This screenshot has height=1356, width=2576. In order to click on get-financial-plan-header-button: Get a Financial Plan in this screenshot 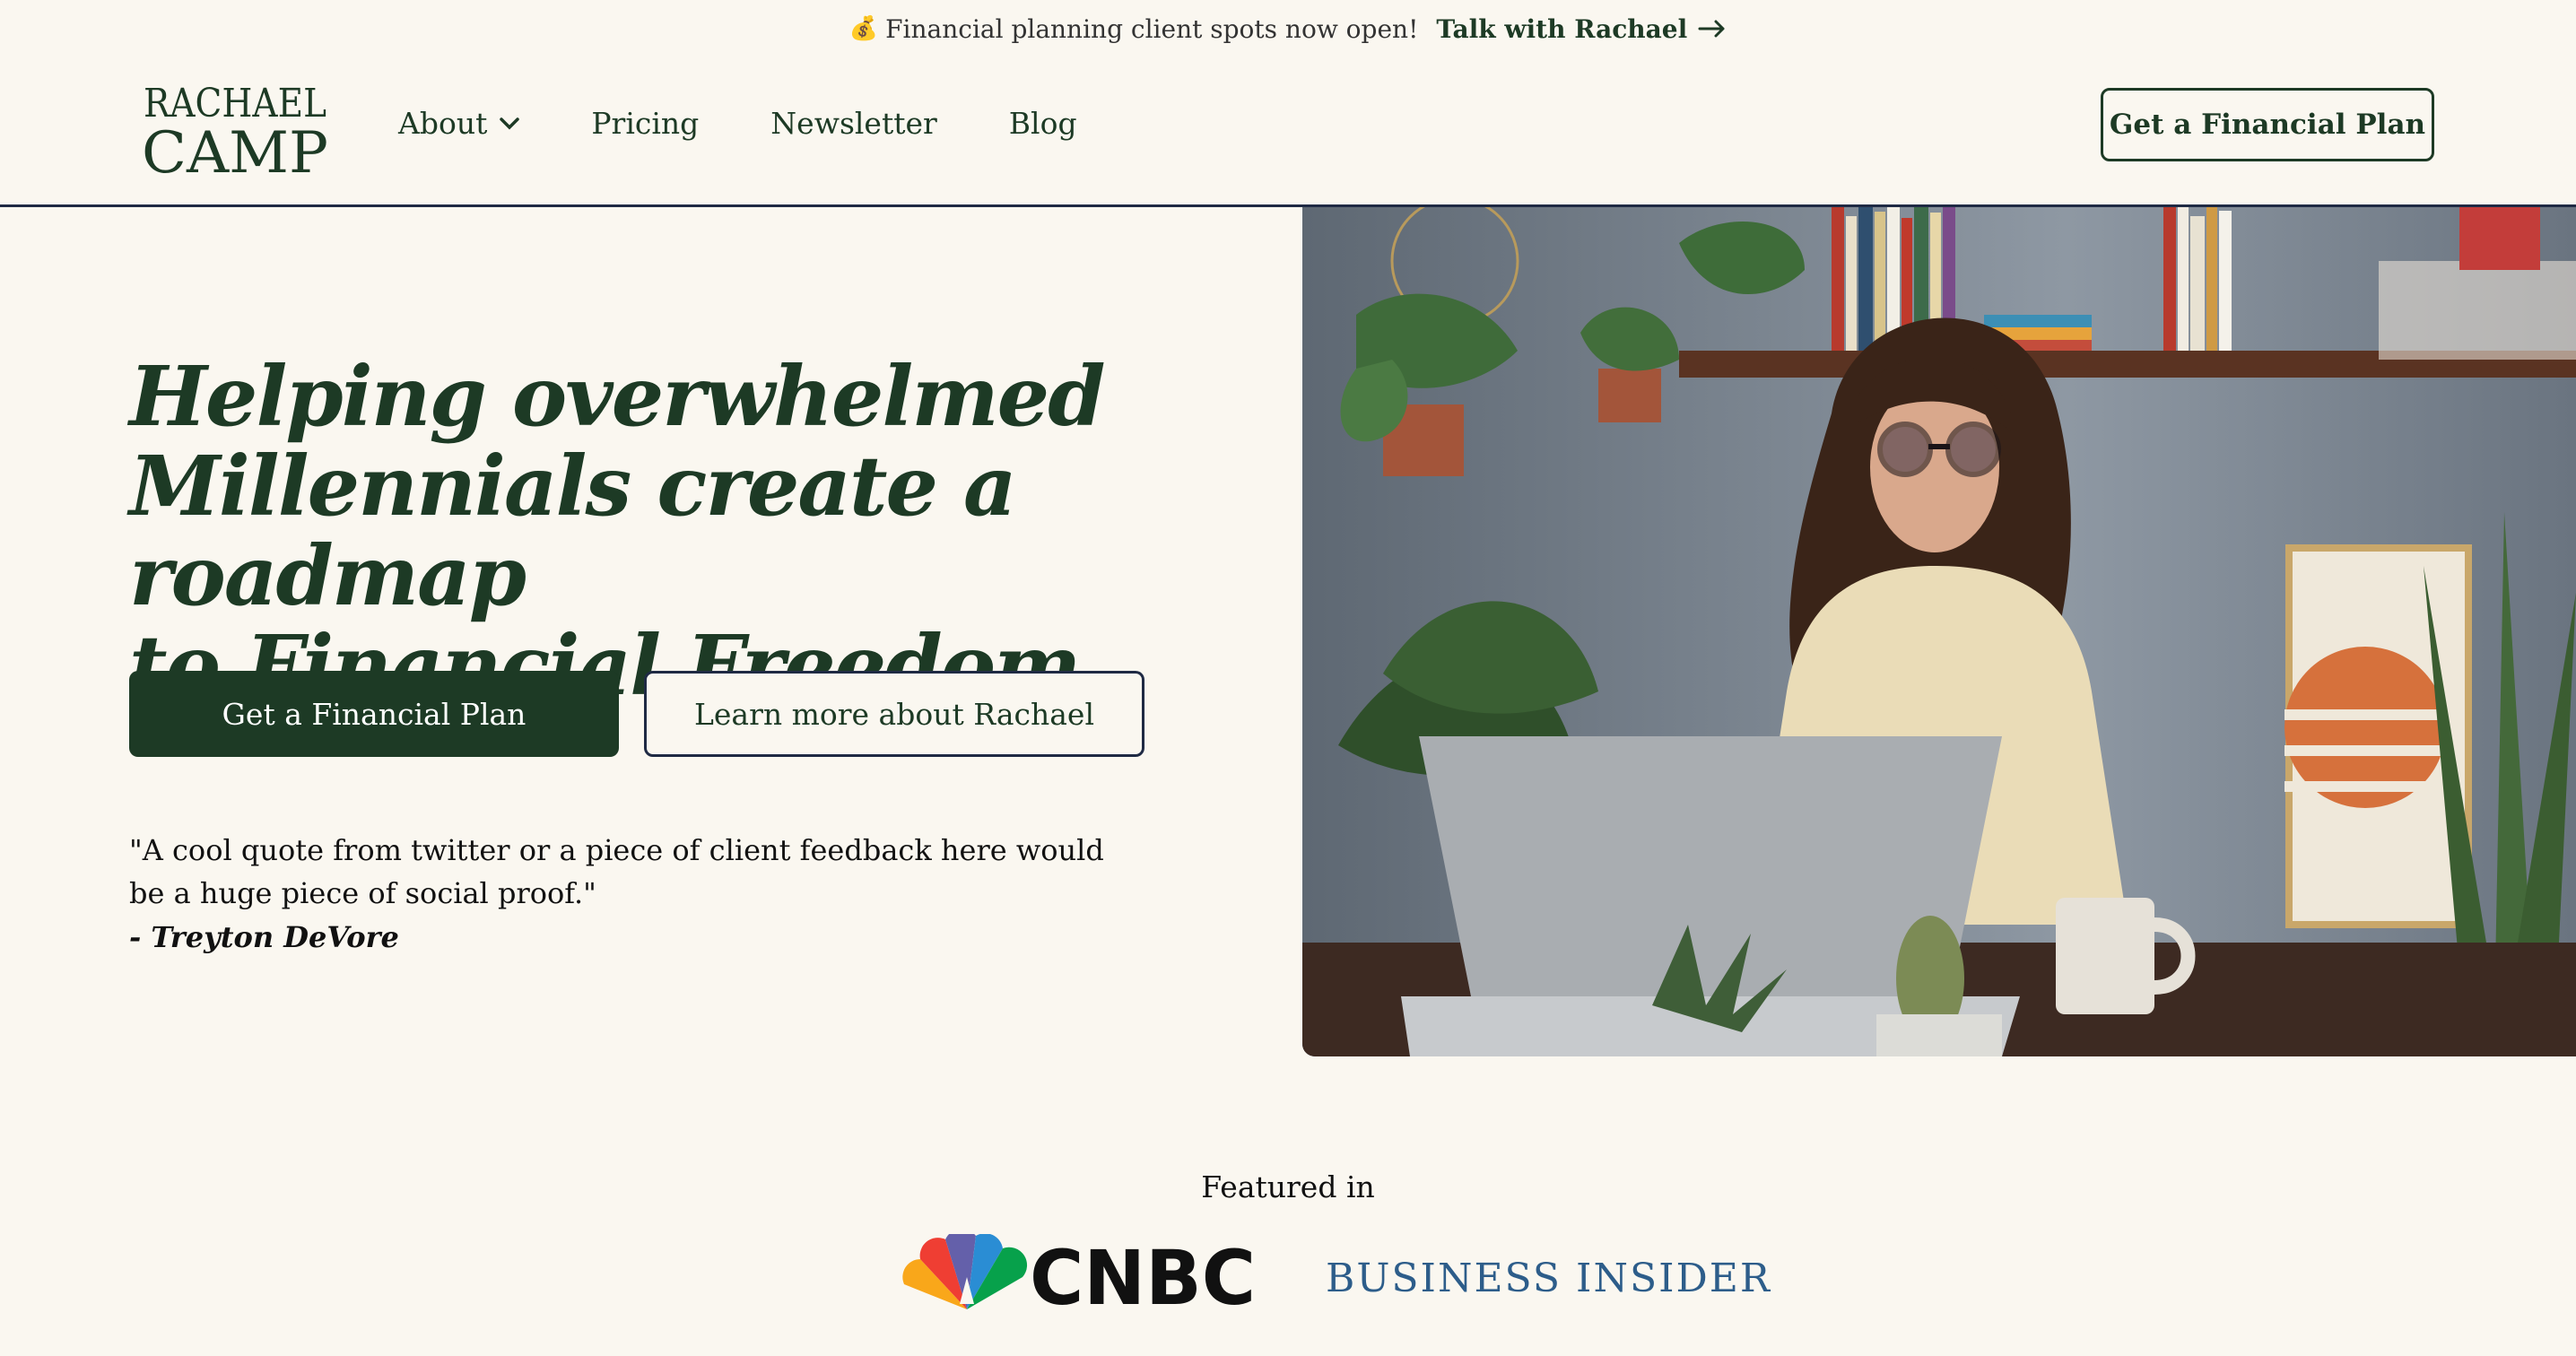, I will do `click(2267, 124)`.